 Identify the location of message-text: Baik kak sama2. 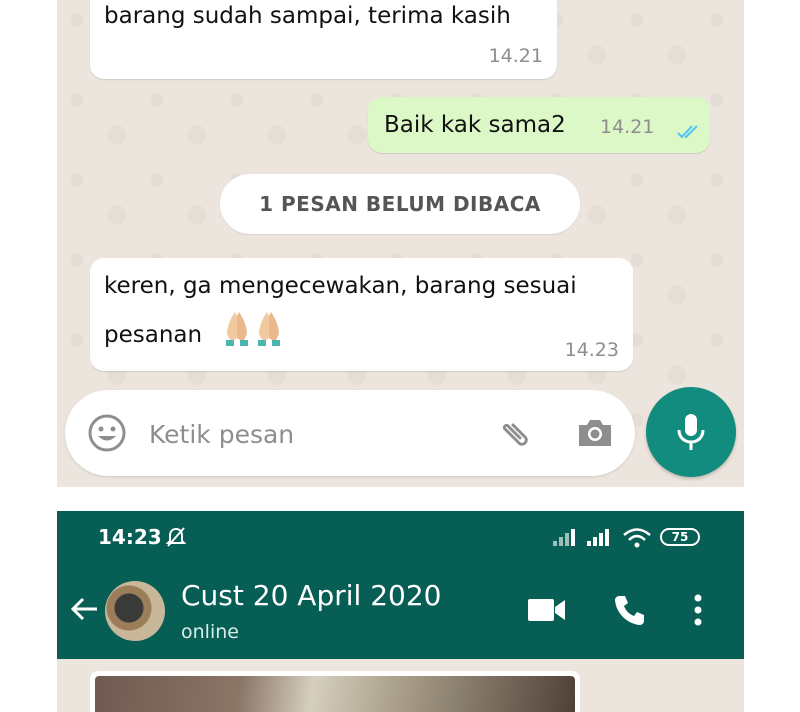
(475, 125).